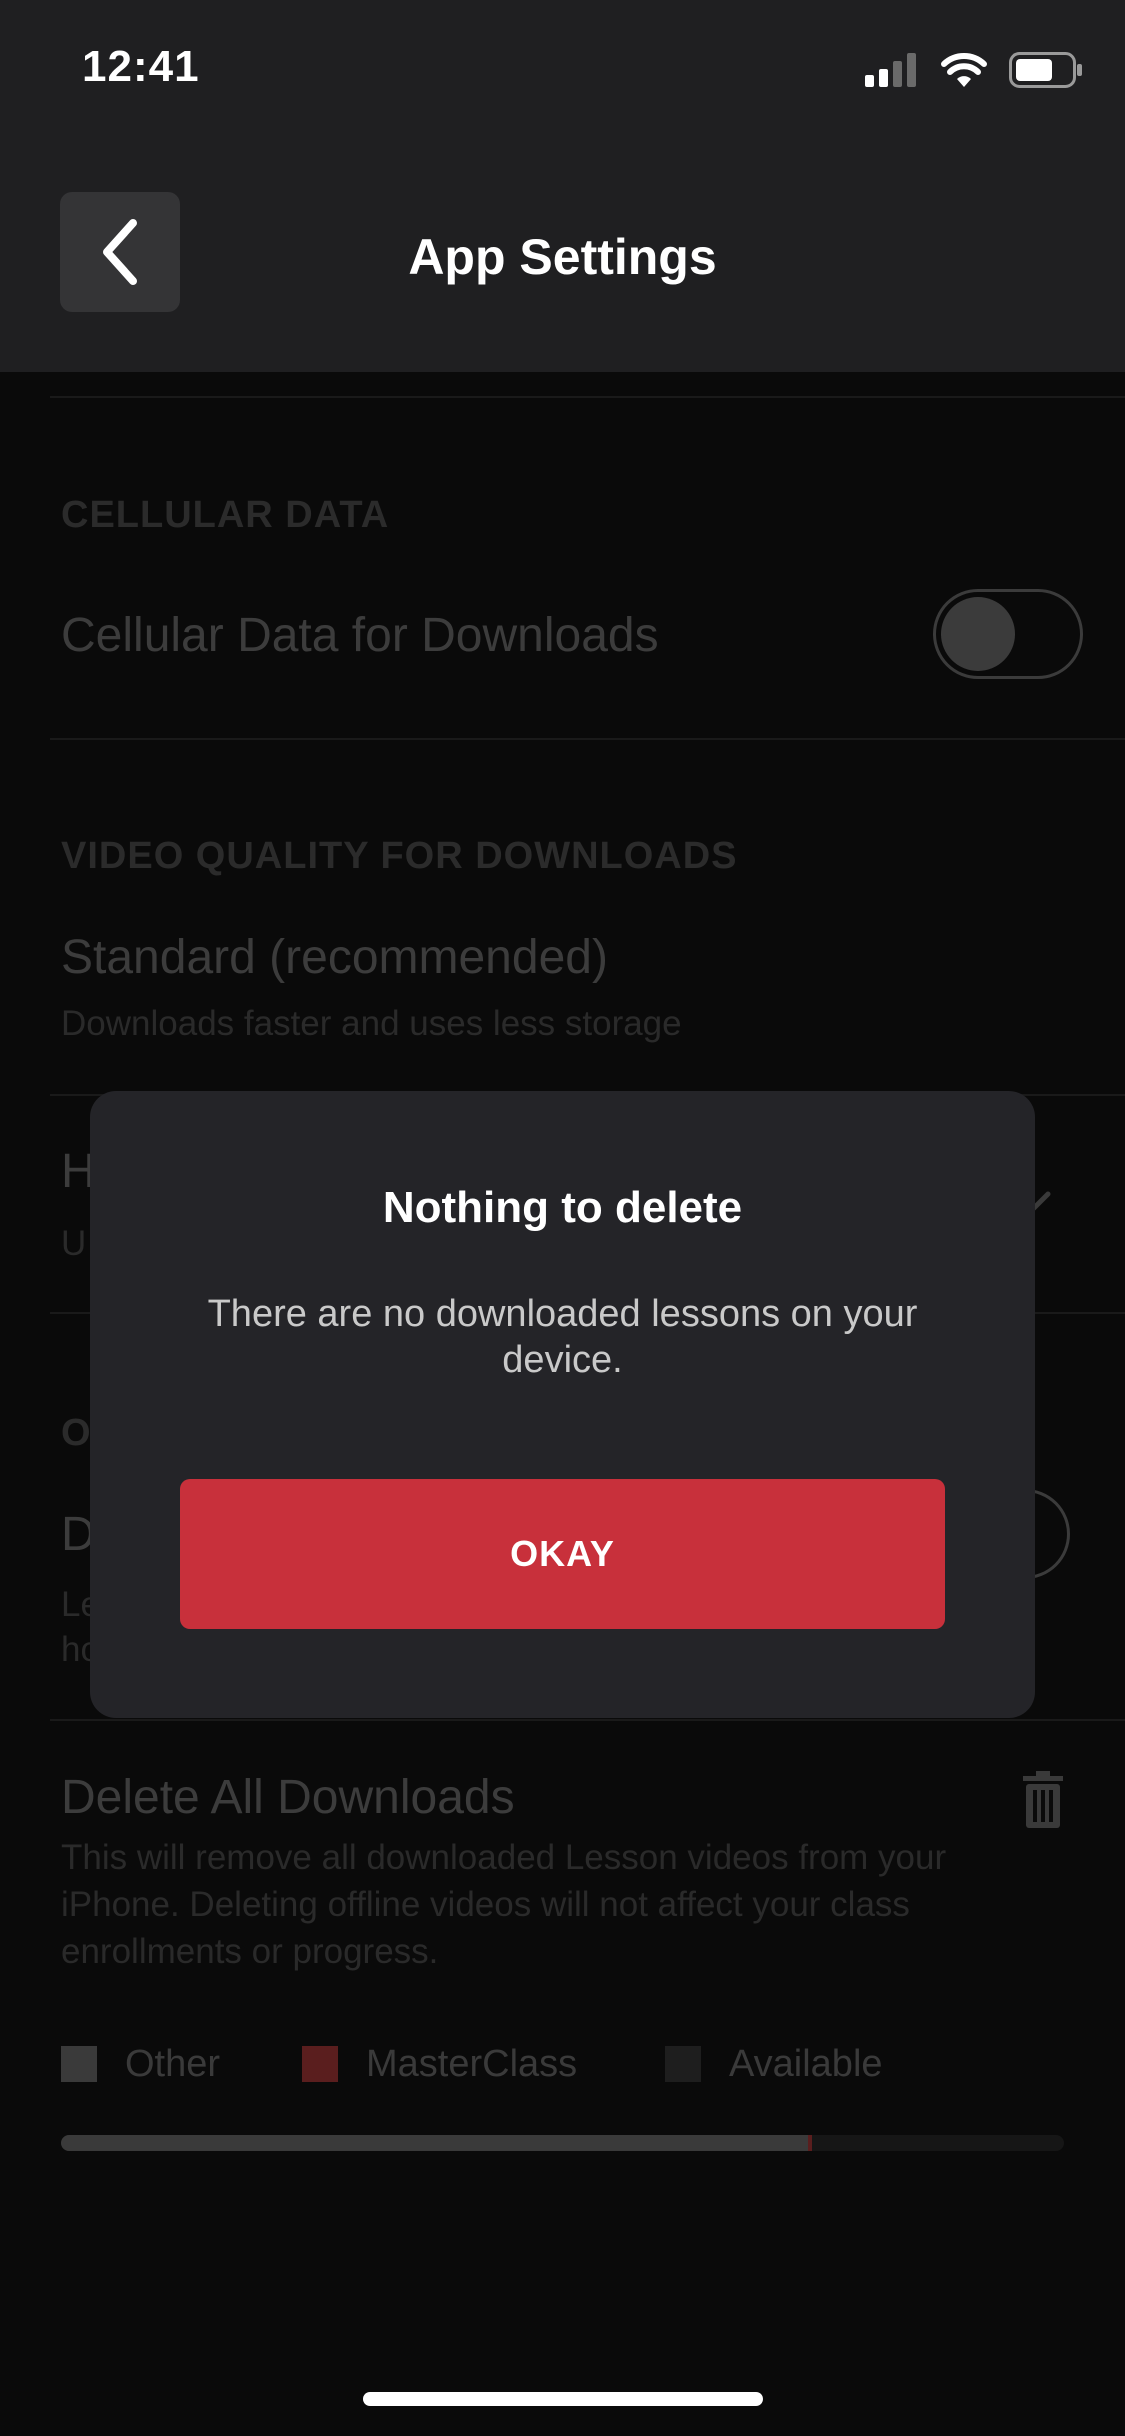 The height and width of the screenshot is (2436, 1125). Describe the element at coordinates (964, 70) in the screenshot. I see `wifi-icon` at that location.